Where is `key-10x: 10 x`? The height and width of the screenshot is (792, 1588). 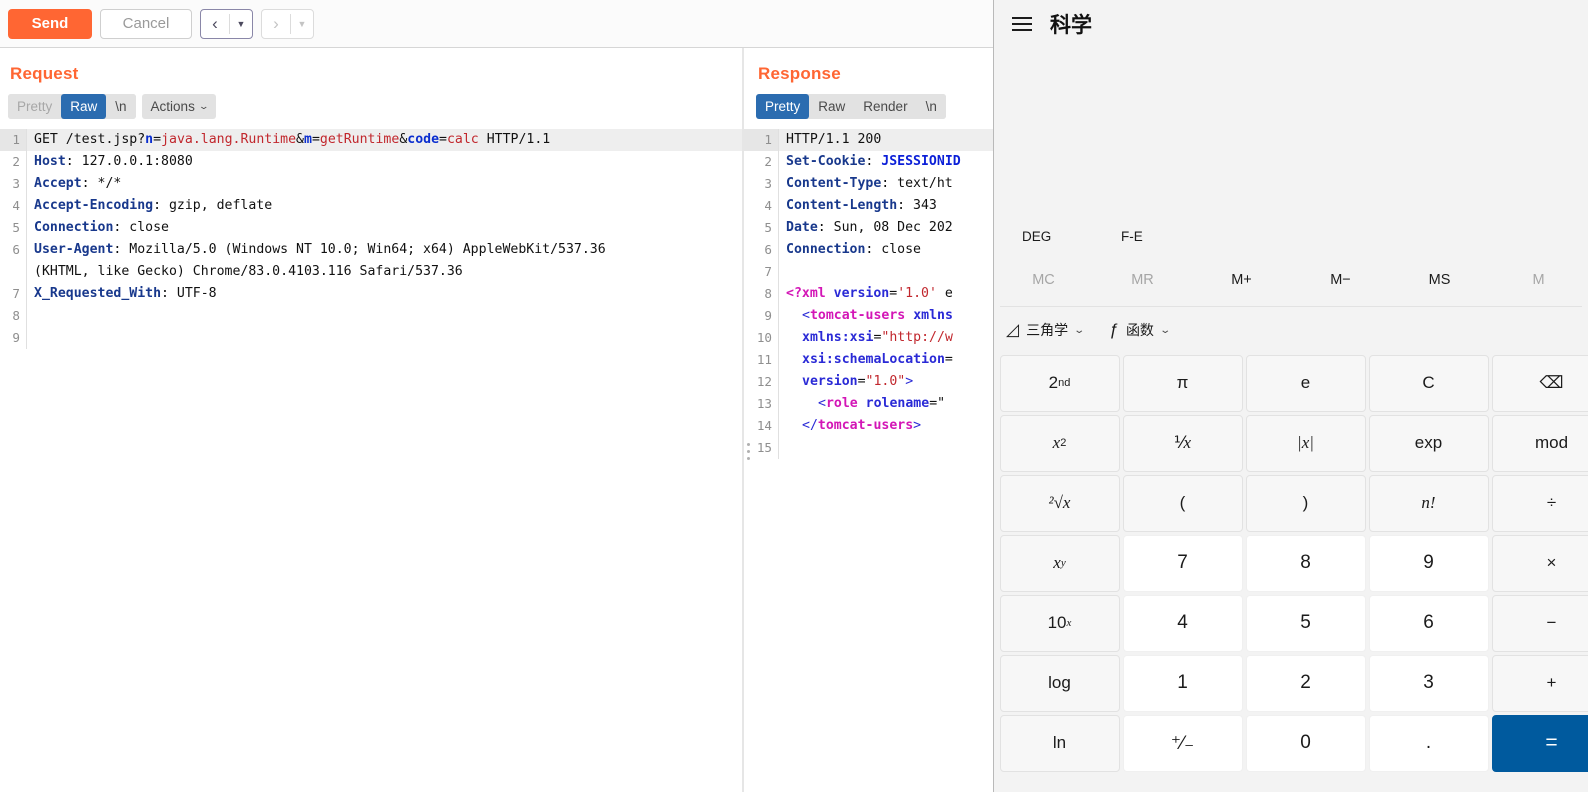 key-10x: 10 x is located at coordinates (1059, 623).